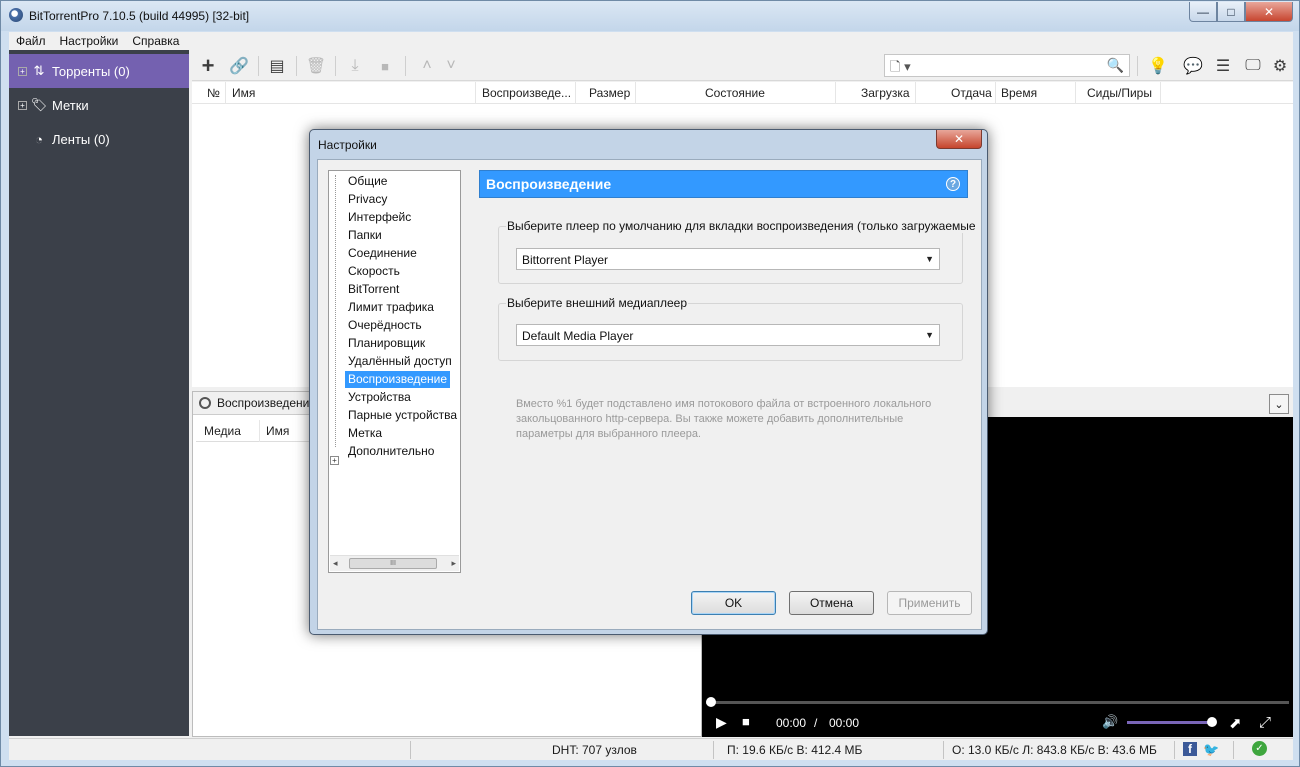  Describe the element at coordinates (997, 702) in the screenshot. I see `seek-bar` at that location.